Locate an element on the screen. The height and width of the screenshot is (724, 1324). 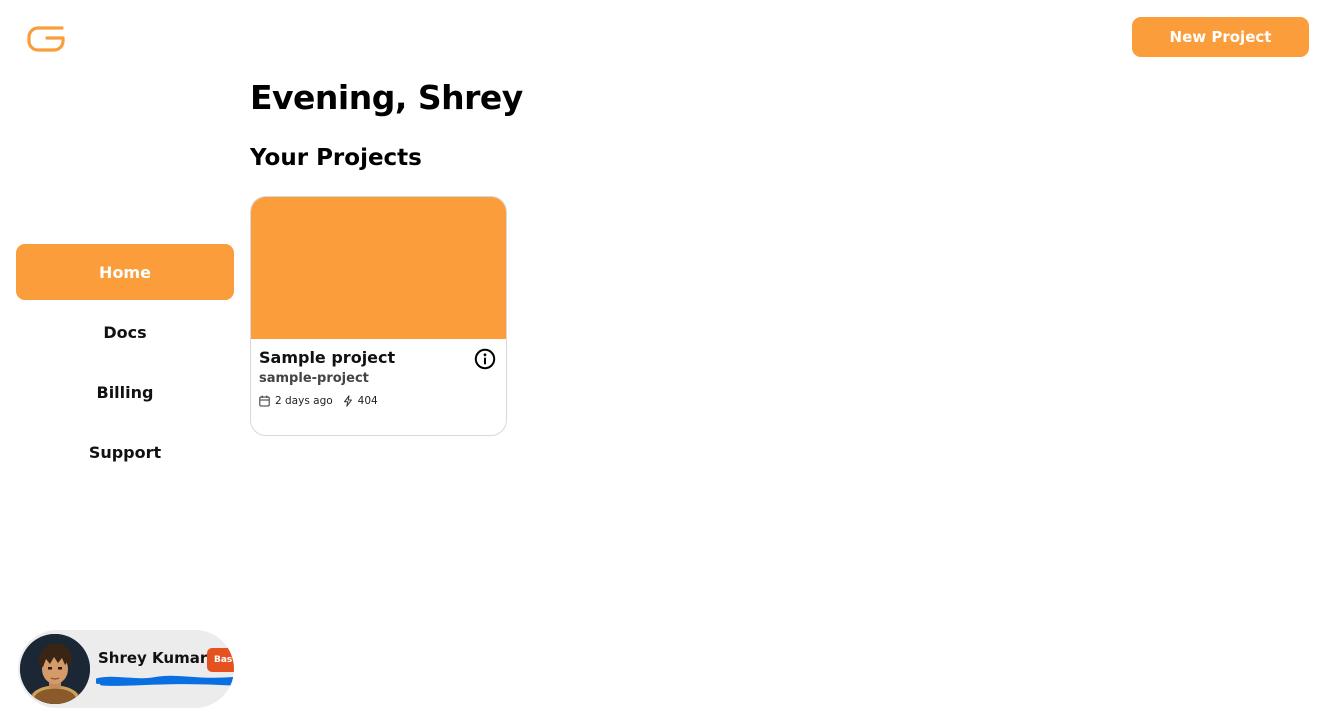
sidebar-item-label: Home is located at coordinates (125, 272).